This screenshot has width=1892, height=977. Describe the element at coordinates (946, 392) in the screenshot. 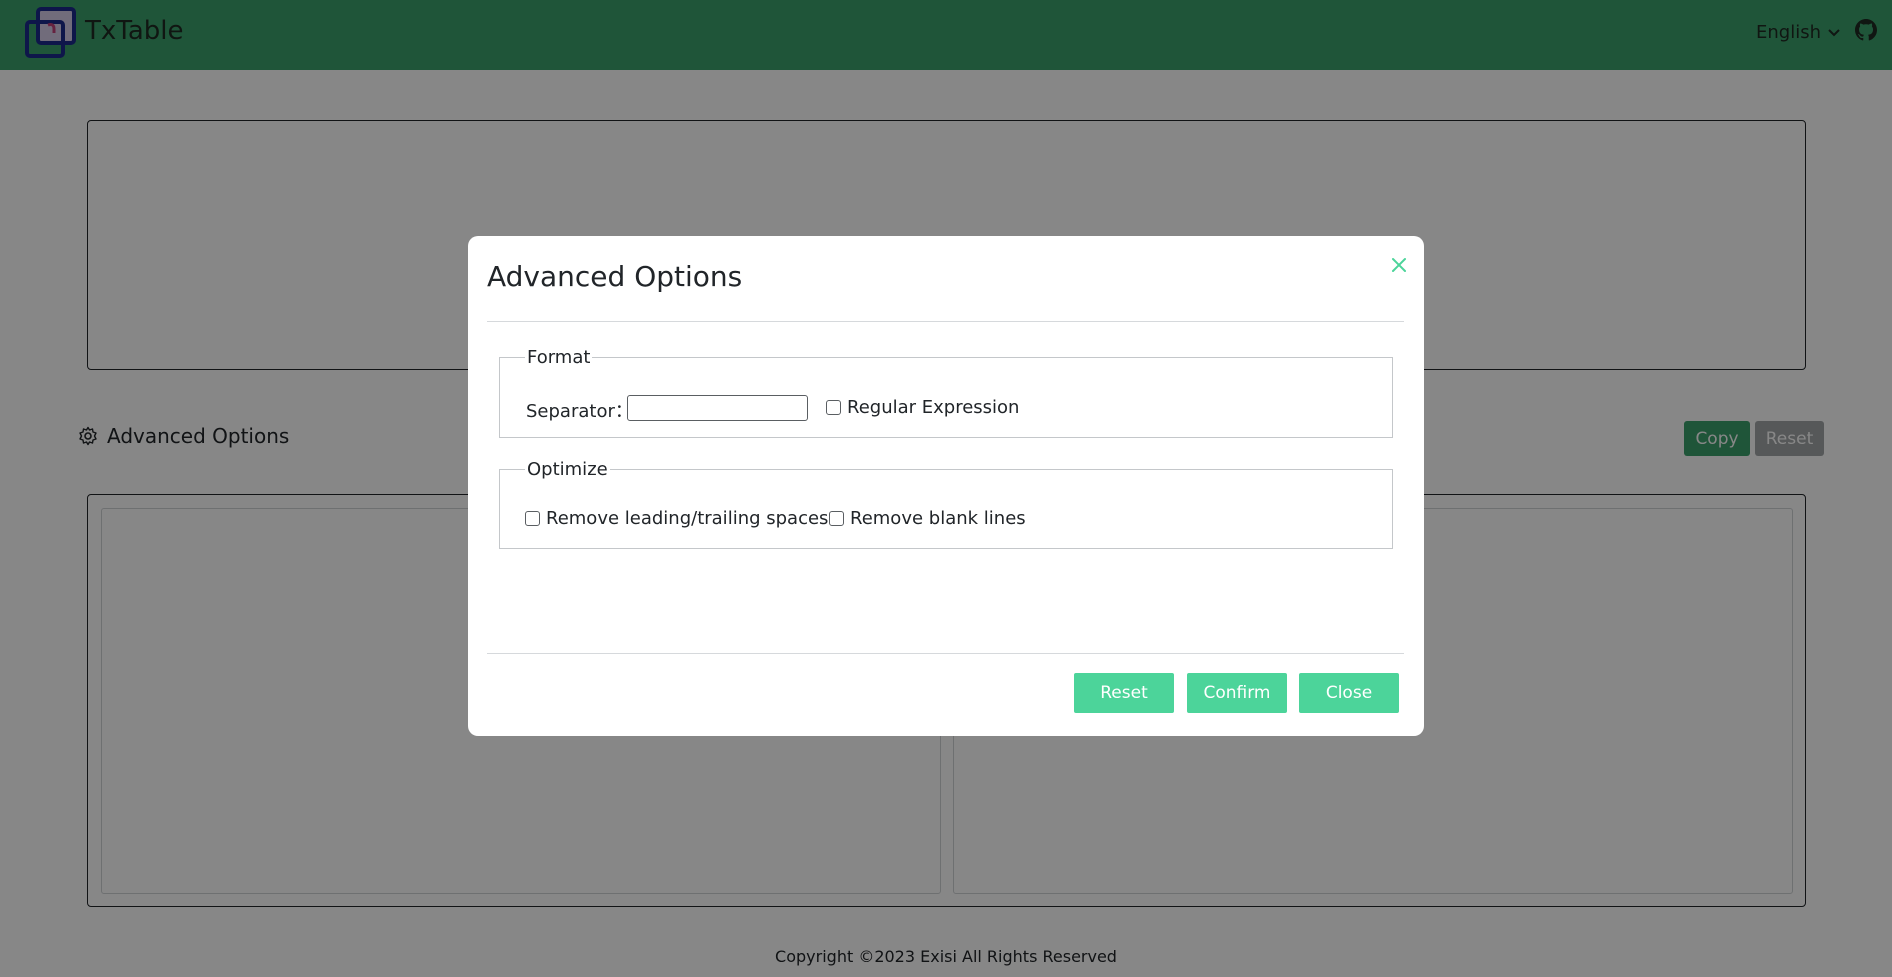

I see `format-group: Format` at that location.